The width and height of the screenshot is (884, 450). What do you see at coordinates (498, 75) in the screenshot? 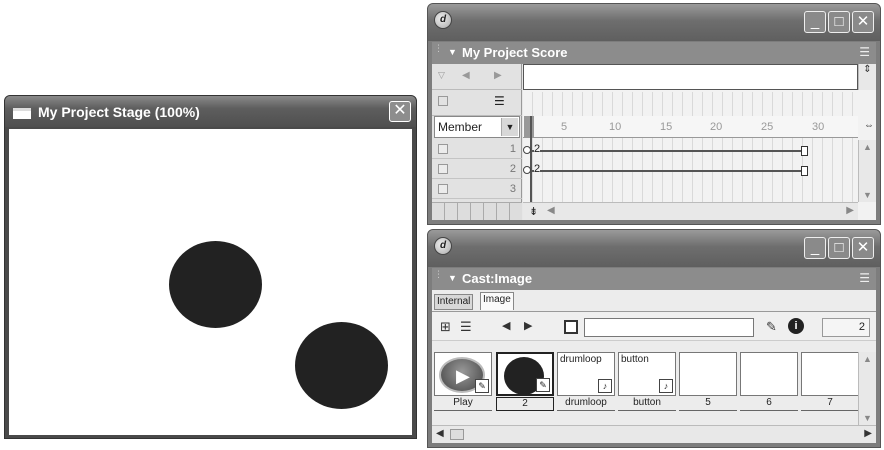
I see `next-marker-icon: ▶` at bounding box center [498, 75].